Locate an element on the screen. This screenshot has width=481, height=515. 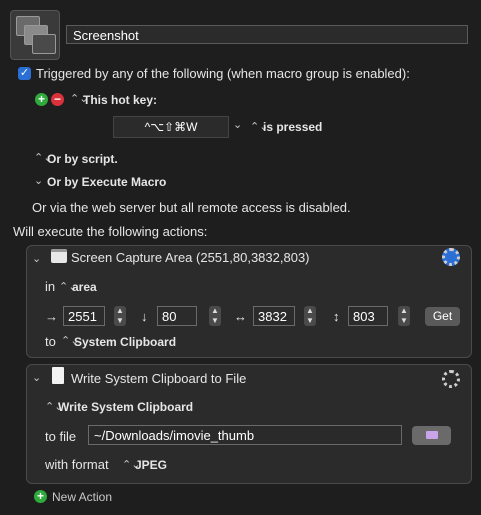
in-select: area is located at coordinates (84, 287).